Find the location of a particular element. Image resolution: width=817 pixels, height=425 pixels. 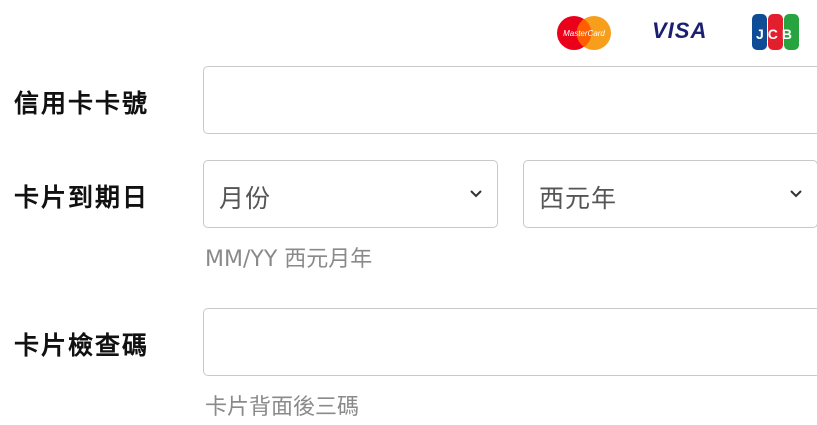

cvv-label: 卡片檢查碼 is located at coordinates (82, 345).